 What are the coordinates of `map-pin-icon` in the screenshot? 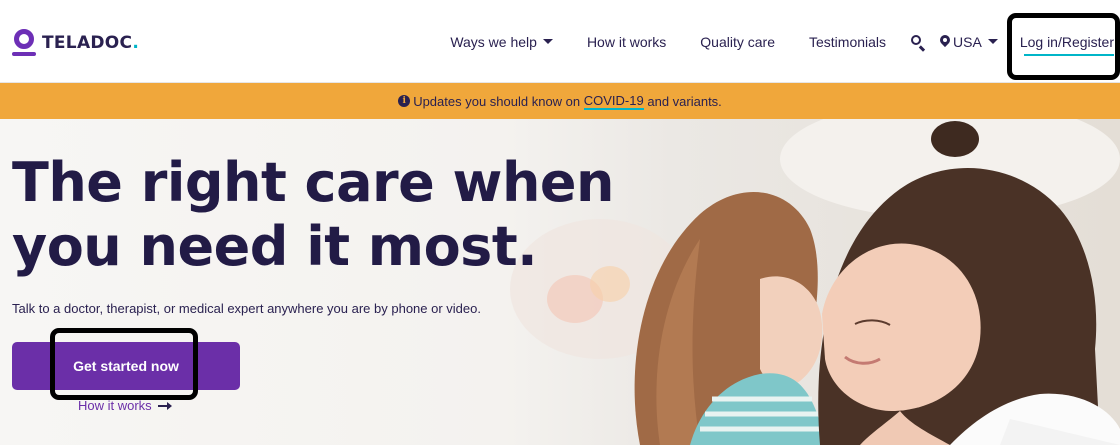 It's located at (945, 40).